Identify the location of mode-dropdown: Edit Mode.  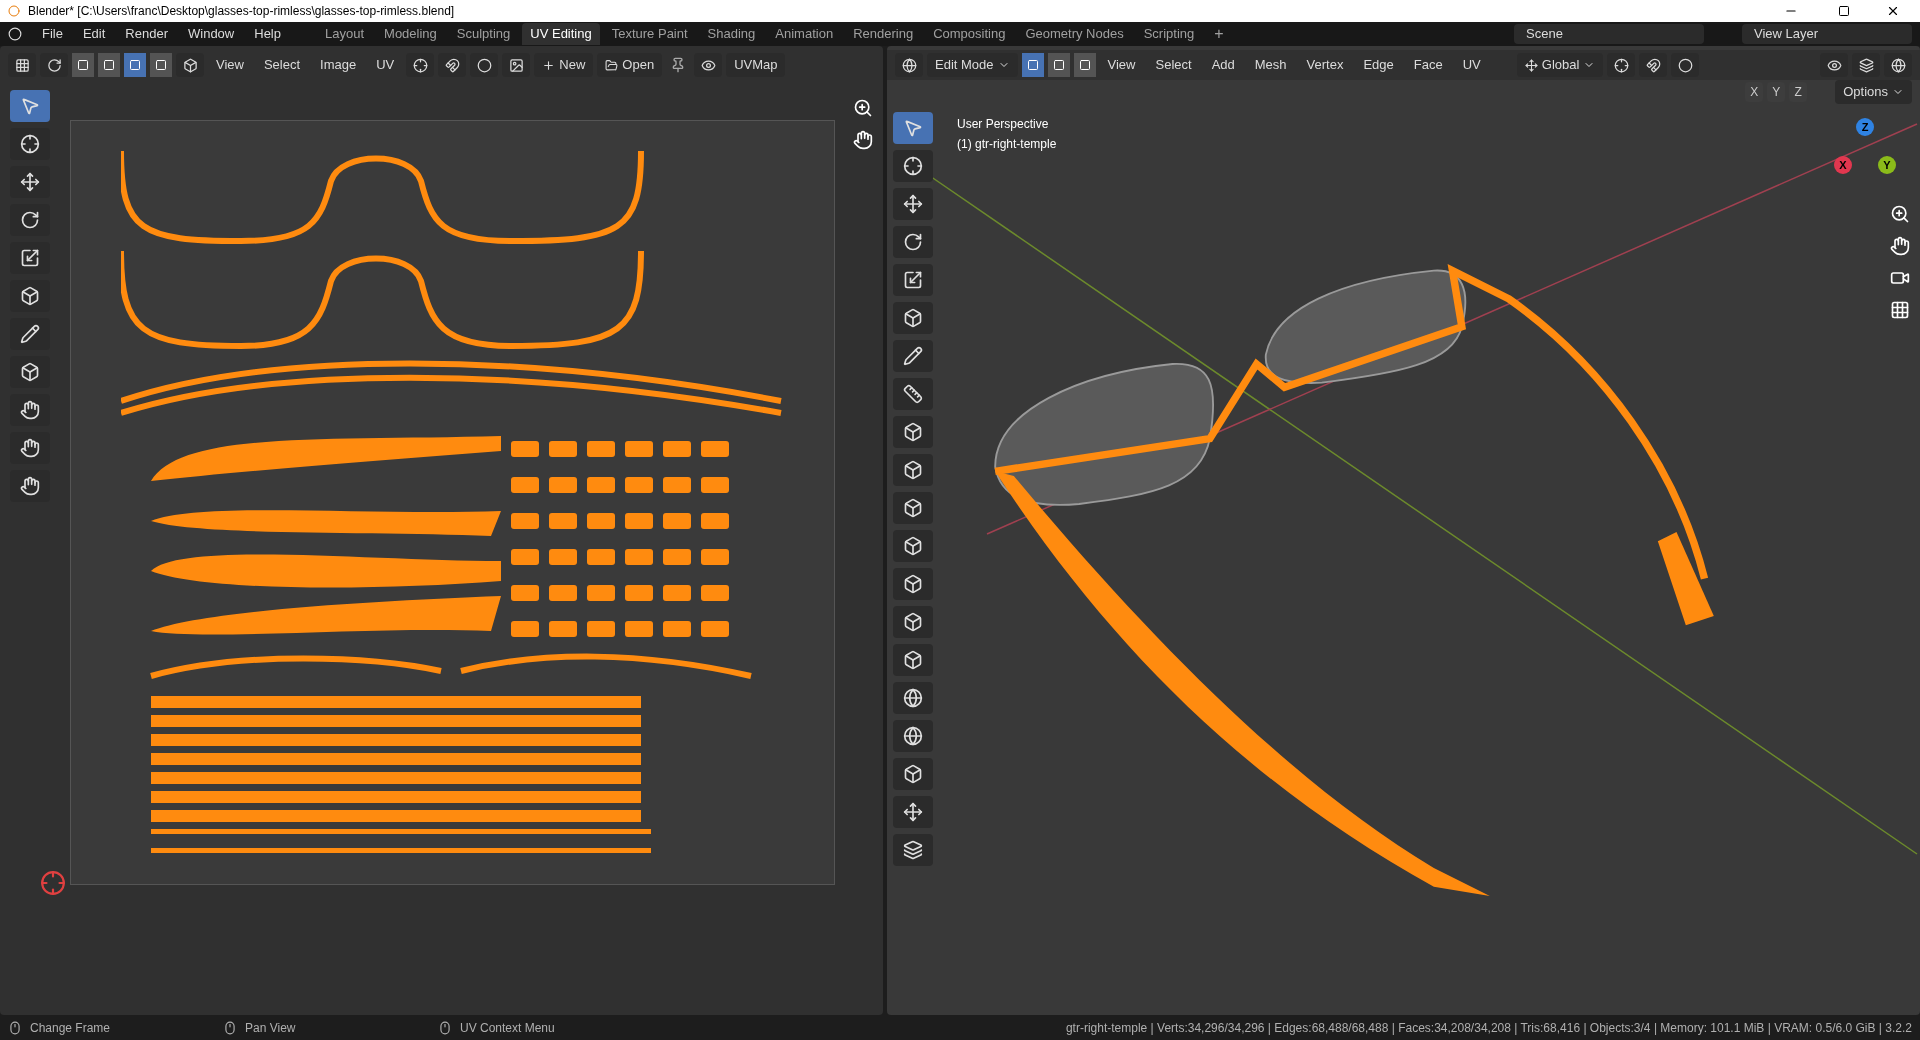
(972, 65).